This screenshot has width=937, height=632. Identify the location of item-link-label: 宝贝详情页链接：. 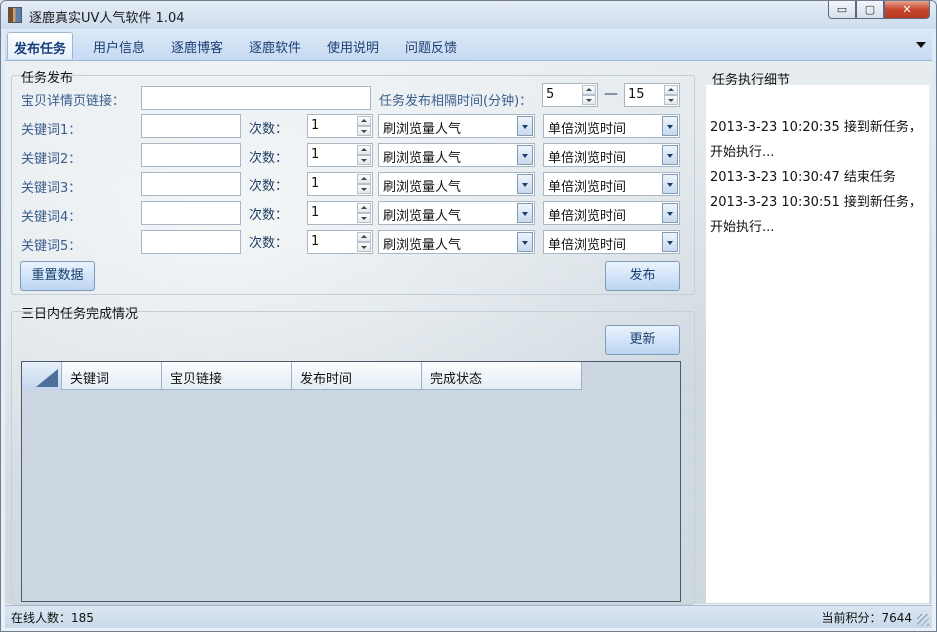
(73, 101).